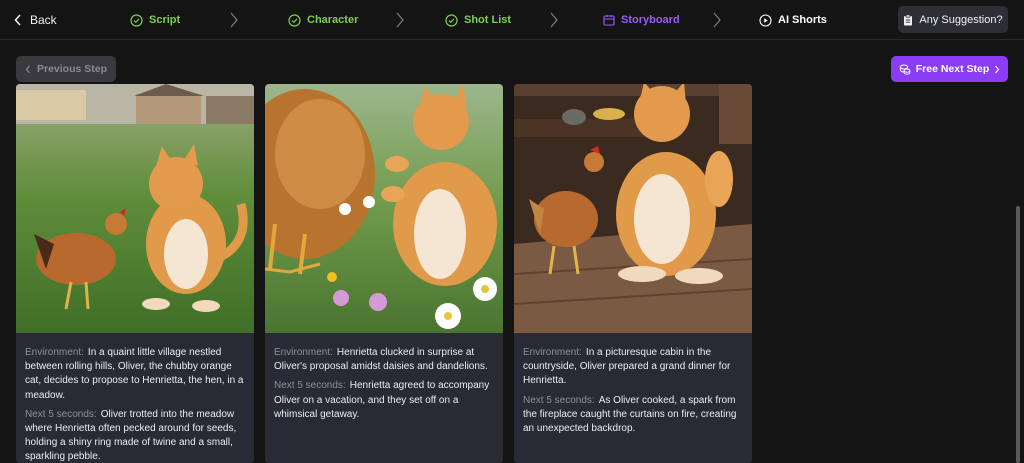 This screenshot has height=463, width=1024. What do you see at coordinates (650, 20) in the screenshot?
I see `step-label: Storyboard` at bounding box center [650, 20].